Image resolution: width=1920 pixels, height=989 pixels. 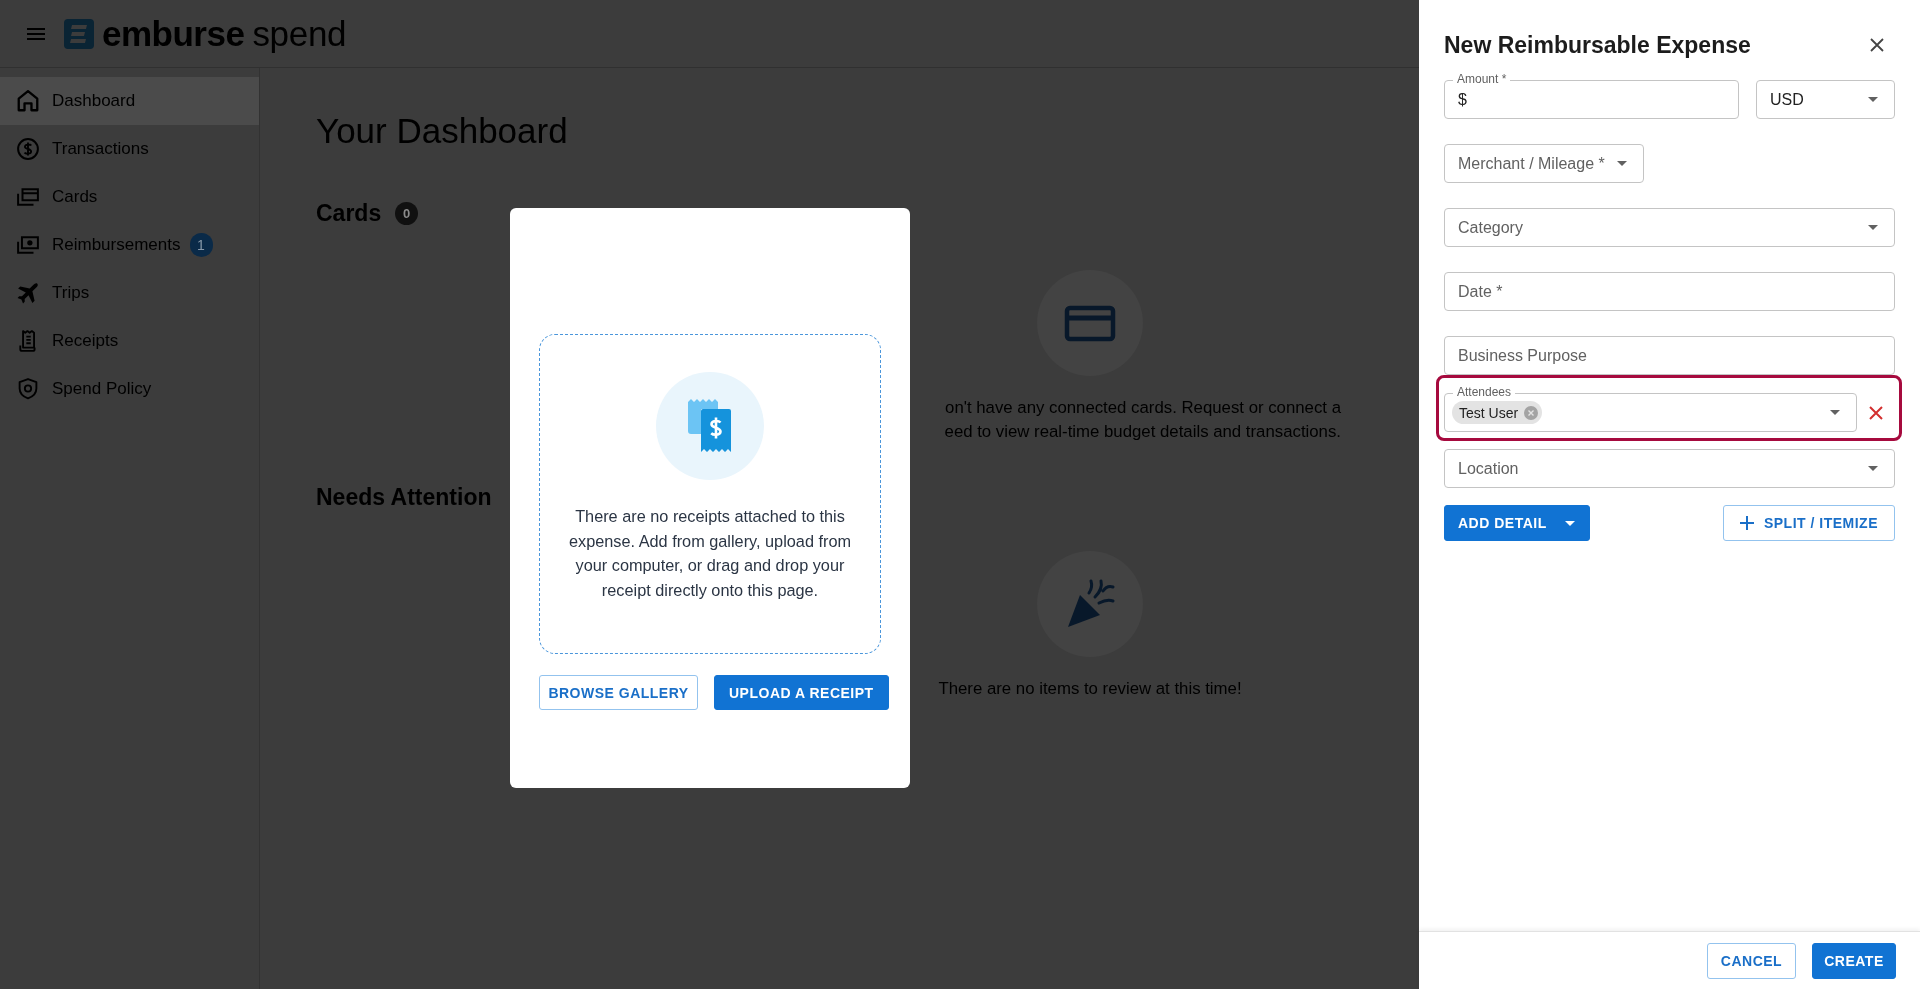 What do you see at coordinates (79, 33) in the screenshot?
I see `logo-icon` at bounding box center [79, 33].